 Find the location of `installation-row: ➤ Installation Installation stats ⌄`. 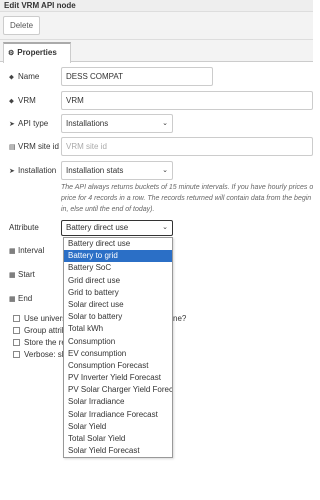

installation-row: ➤ Installation Installation stats ⌄ is located at coordinates (156, 171).